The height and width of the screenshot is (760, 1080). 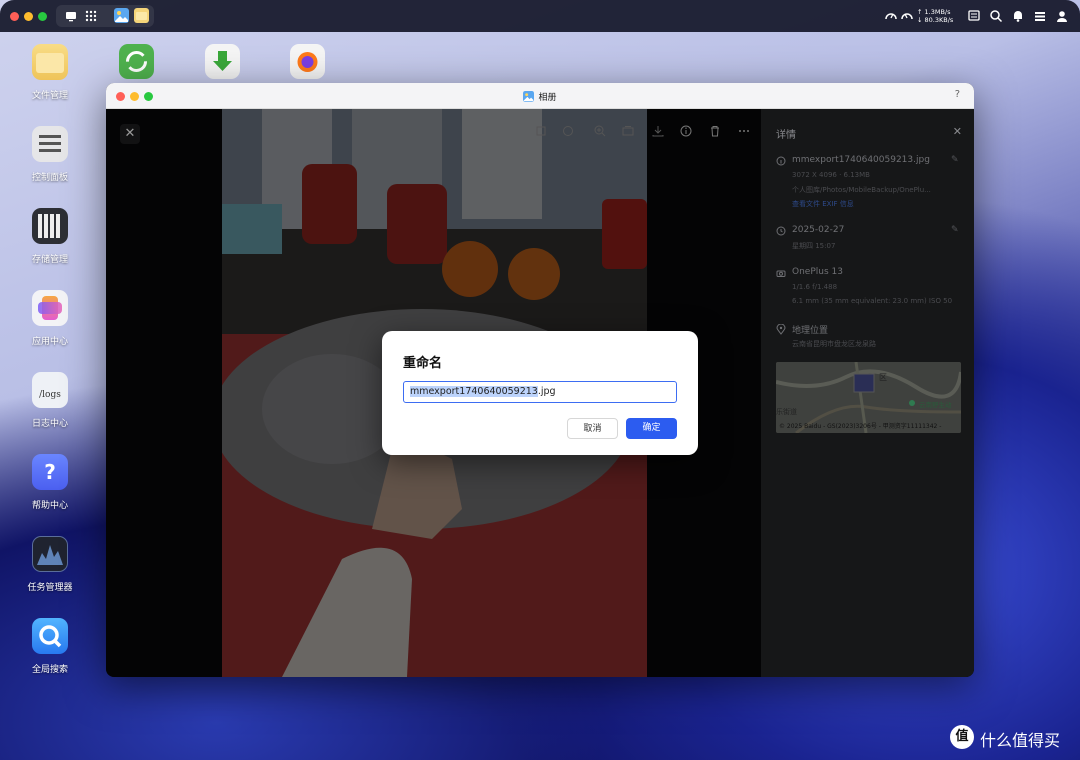 I want to click on desktop-icon-control-panel: 控制面板, so click(x=50, y=154).